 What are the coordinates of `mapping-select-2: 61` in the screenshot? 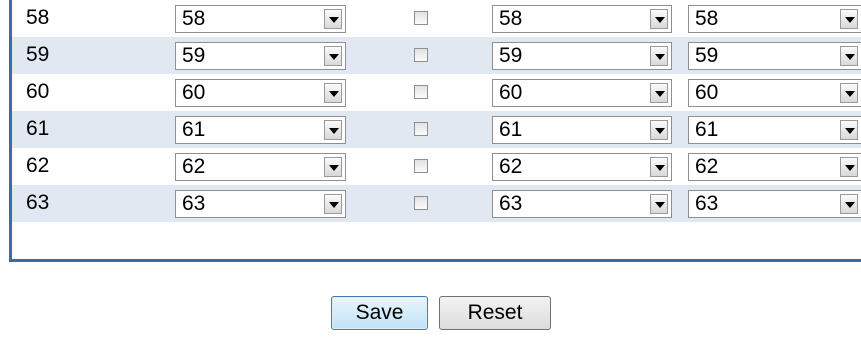 It's located at (582, 130).